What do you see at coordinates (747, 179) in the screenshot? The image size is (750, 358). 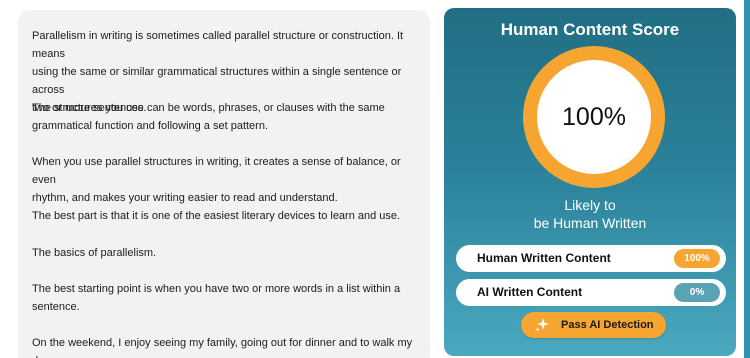 I see `window-edge` at bounding box center [747, 179].